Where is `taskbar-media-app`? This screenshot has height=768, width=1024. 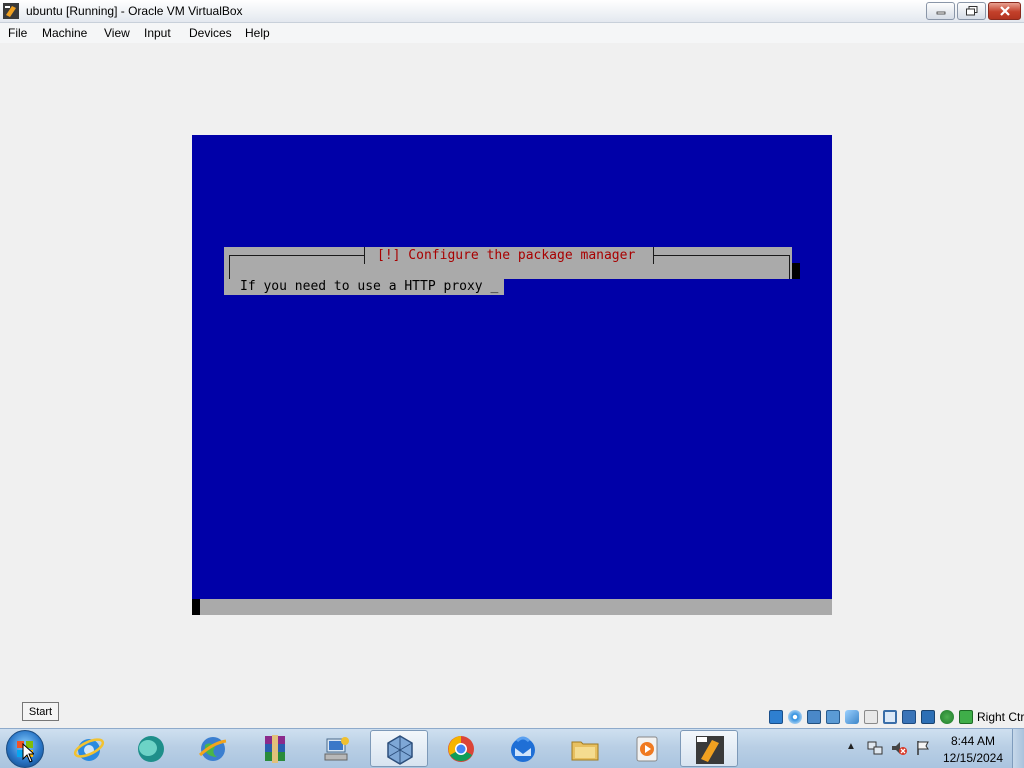 taskbar-media-app is located at coordinates (151, 748).